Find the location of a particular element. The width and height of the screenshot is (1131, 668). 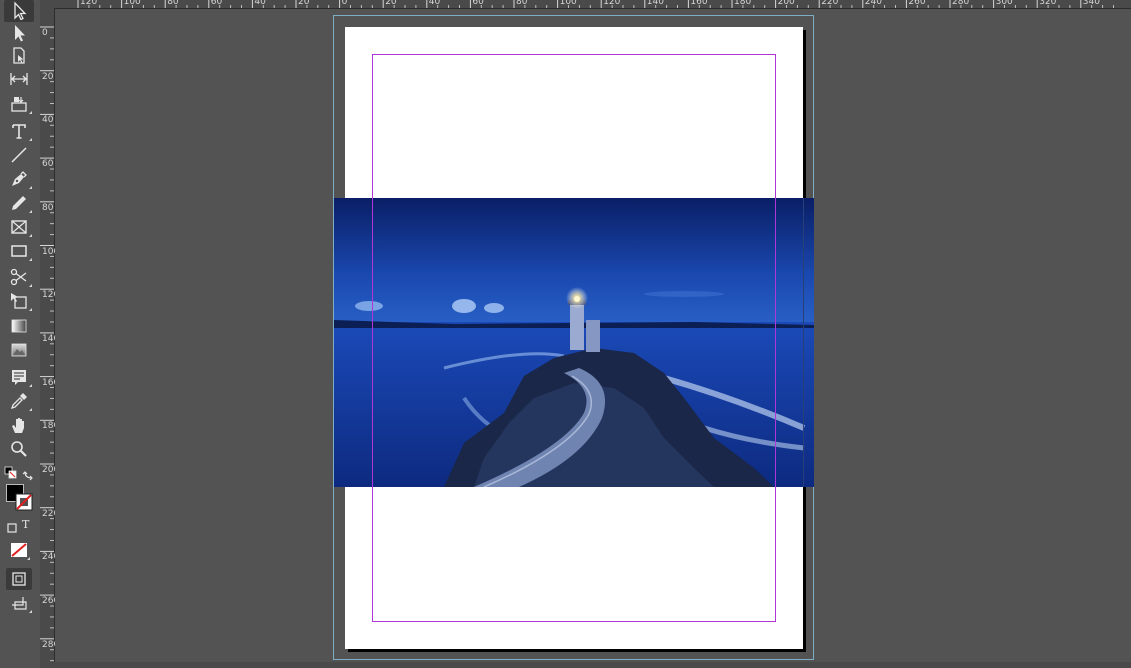

line-tool is located at coordinates (19, 155).